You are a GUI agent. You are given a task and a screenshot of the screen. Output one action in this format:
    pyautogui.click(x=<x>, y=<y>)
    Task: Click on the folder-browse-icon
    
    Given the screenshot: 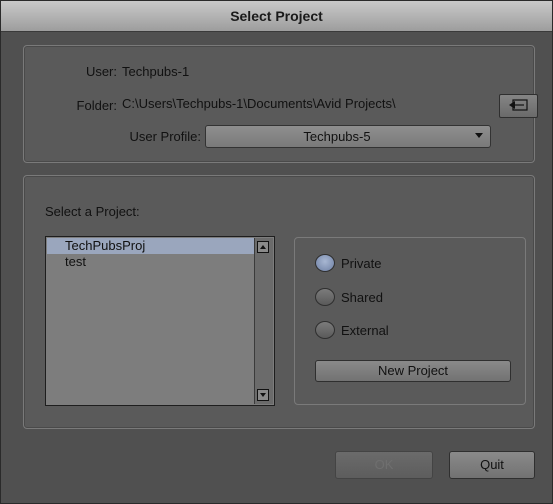 What is the action you would take?
    pyautogui.click(x=519, y=106)
    